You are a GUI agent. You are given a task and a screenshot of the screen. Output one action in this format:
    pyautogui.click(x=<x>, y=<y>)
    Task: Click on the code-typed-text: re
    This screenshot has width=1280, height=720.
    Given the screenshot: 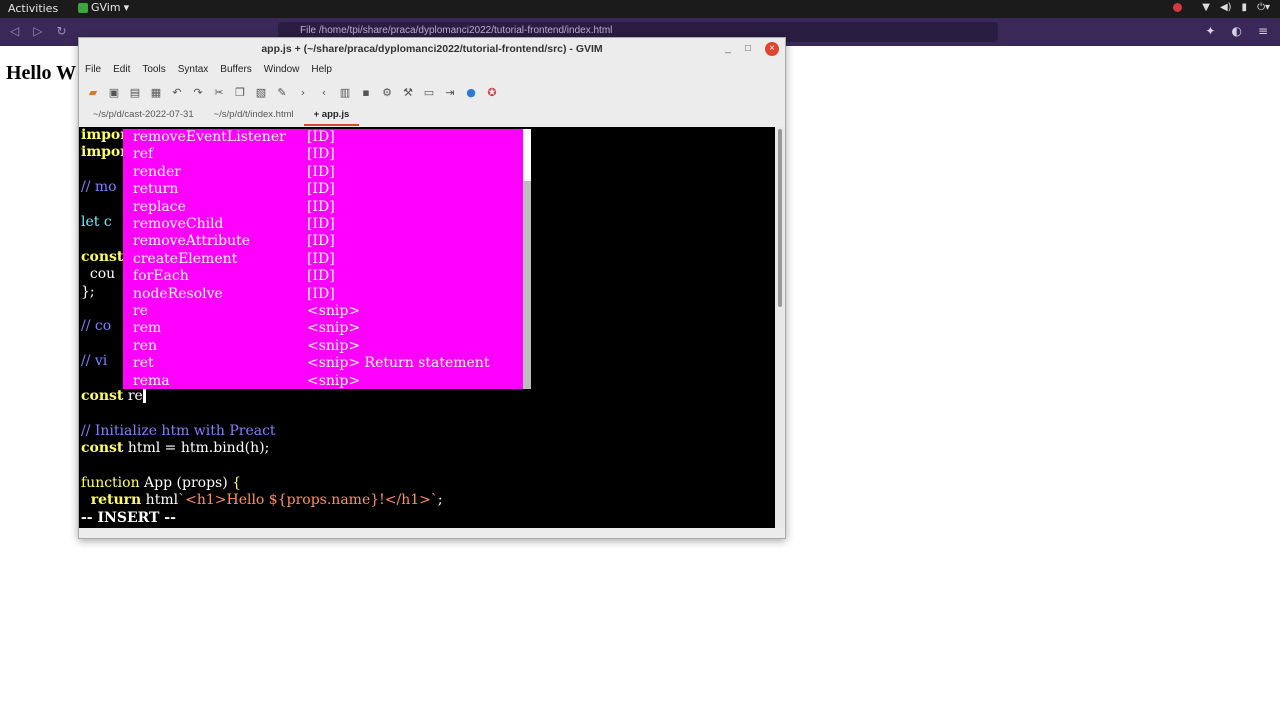 What is the action you would take?
    pyautogui.click(x=133, y=396)
    